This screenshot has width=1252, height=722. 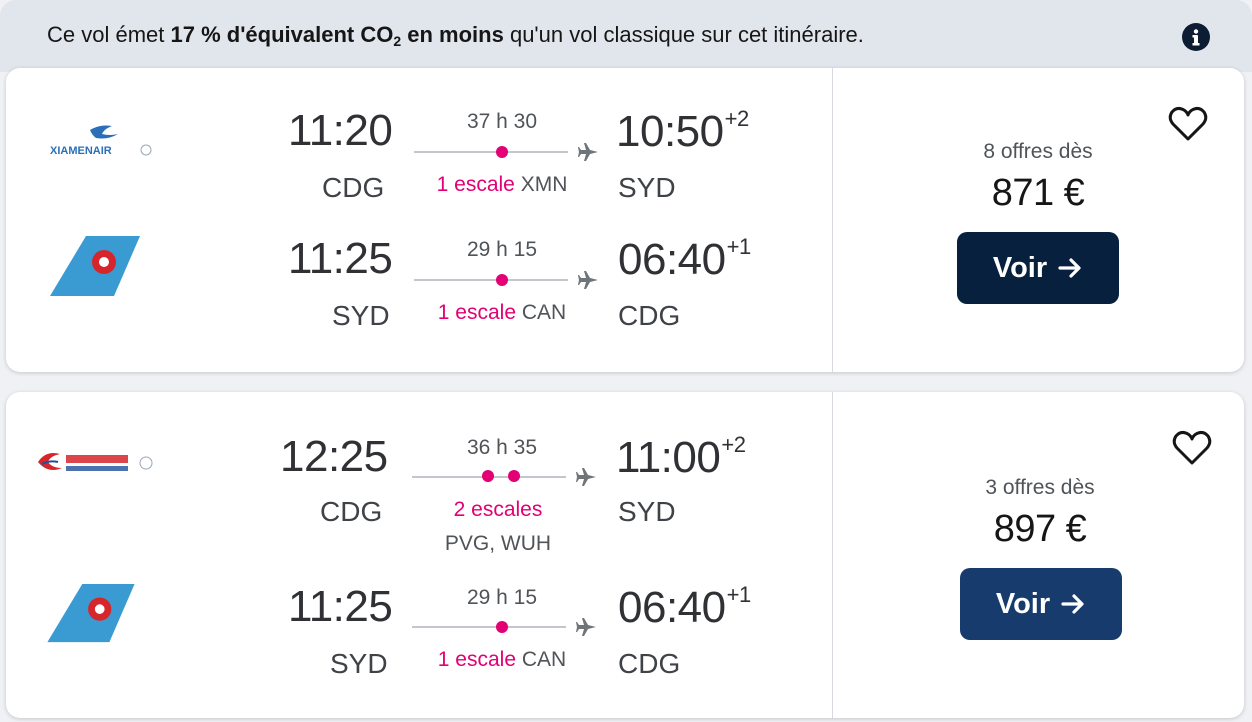 I want to click on flight-duration: 36 h 35, so click(x=502, y=447).